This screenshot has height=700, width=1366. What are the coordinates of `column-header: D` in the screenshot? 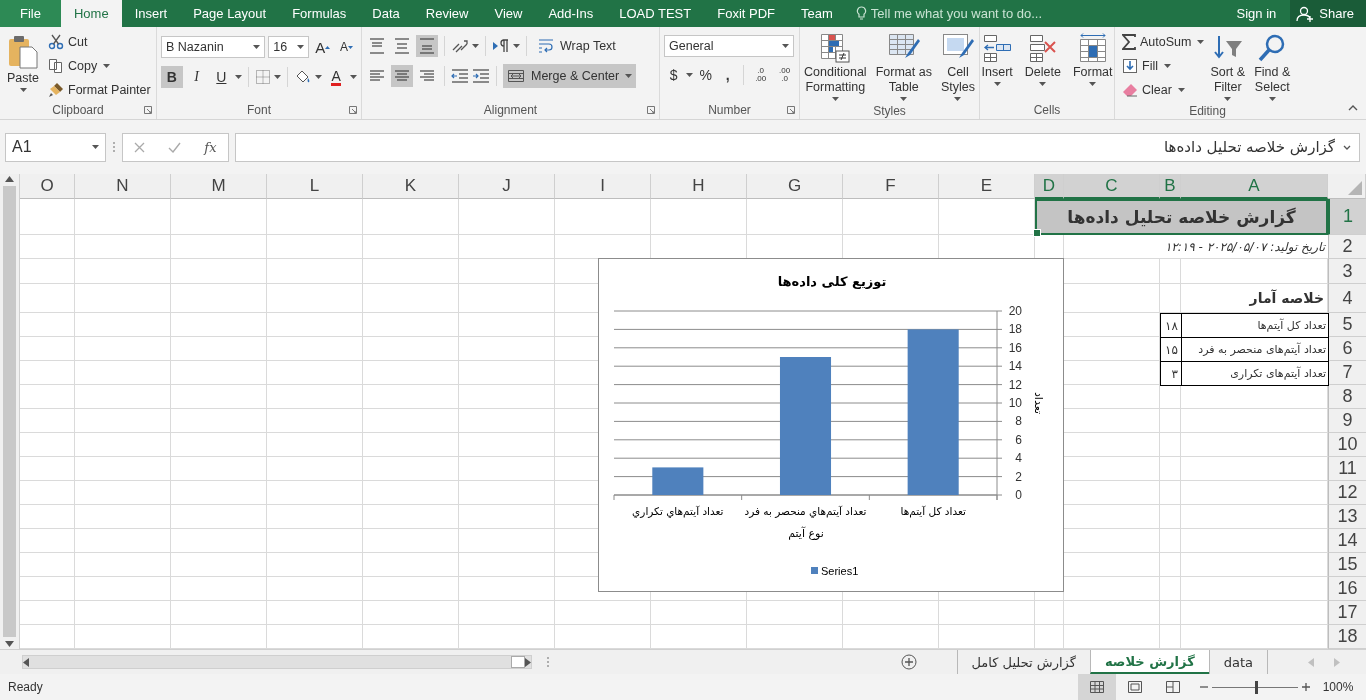 It's located at (1049, 186).